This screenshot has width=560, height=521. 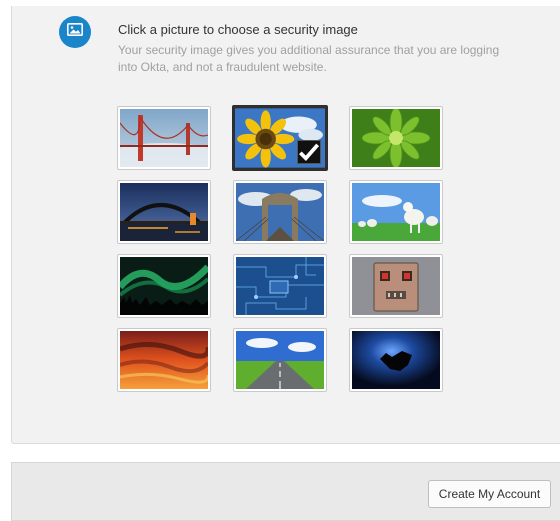 I want to click on security-image-aurora, so click(x=164, y=286).